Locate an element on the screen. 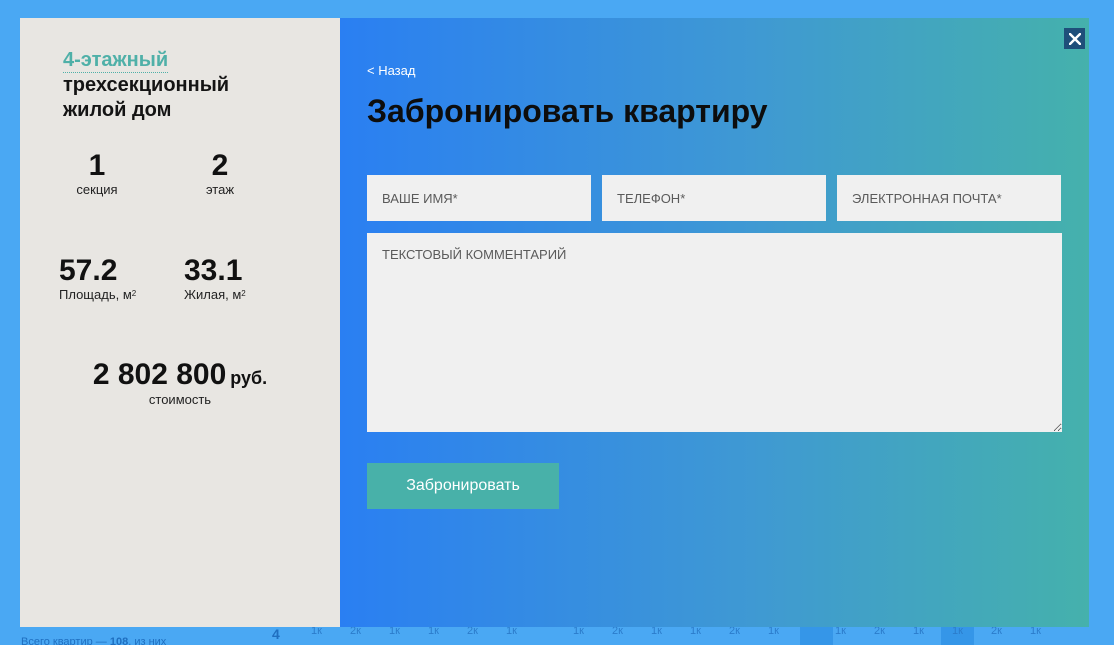 This screenshot has height=645, width=1114. price-label: стоимость is located at coordinates (180, 399).